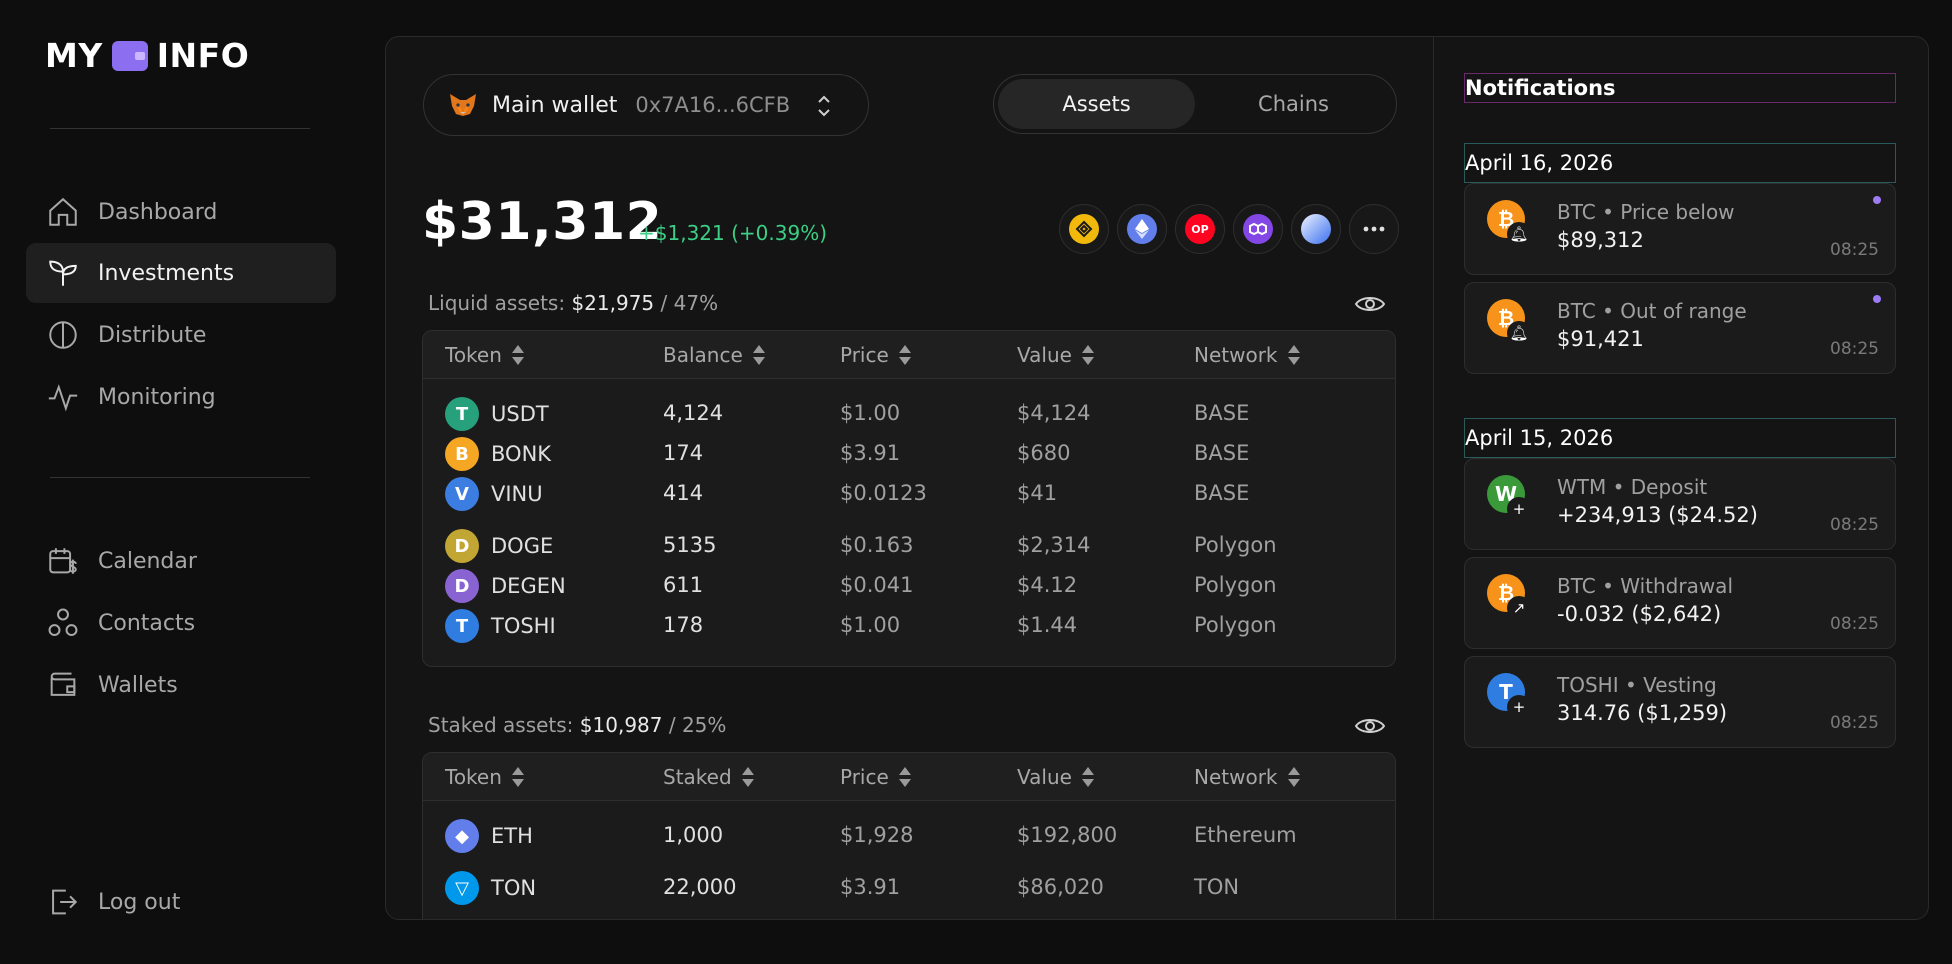 This screenshot has width=1952, height=964. What do you see at coordinates (870, 625) in the screenshot?
I see `price-cell: $1.00` at bounding box center [870, 625].